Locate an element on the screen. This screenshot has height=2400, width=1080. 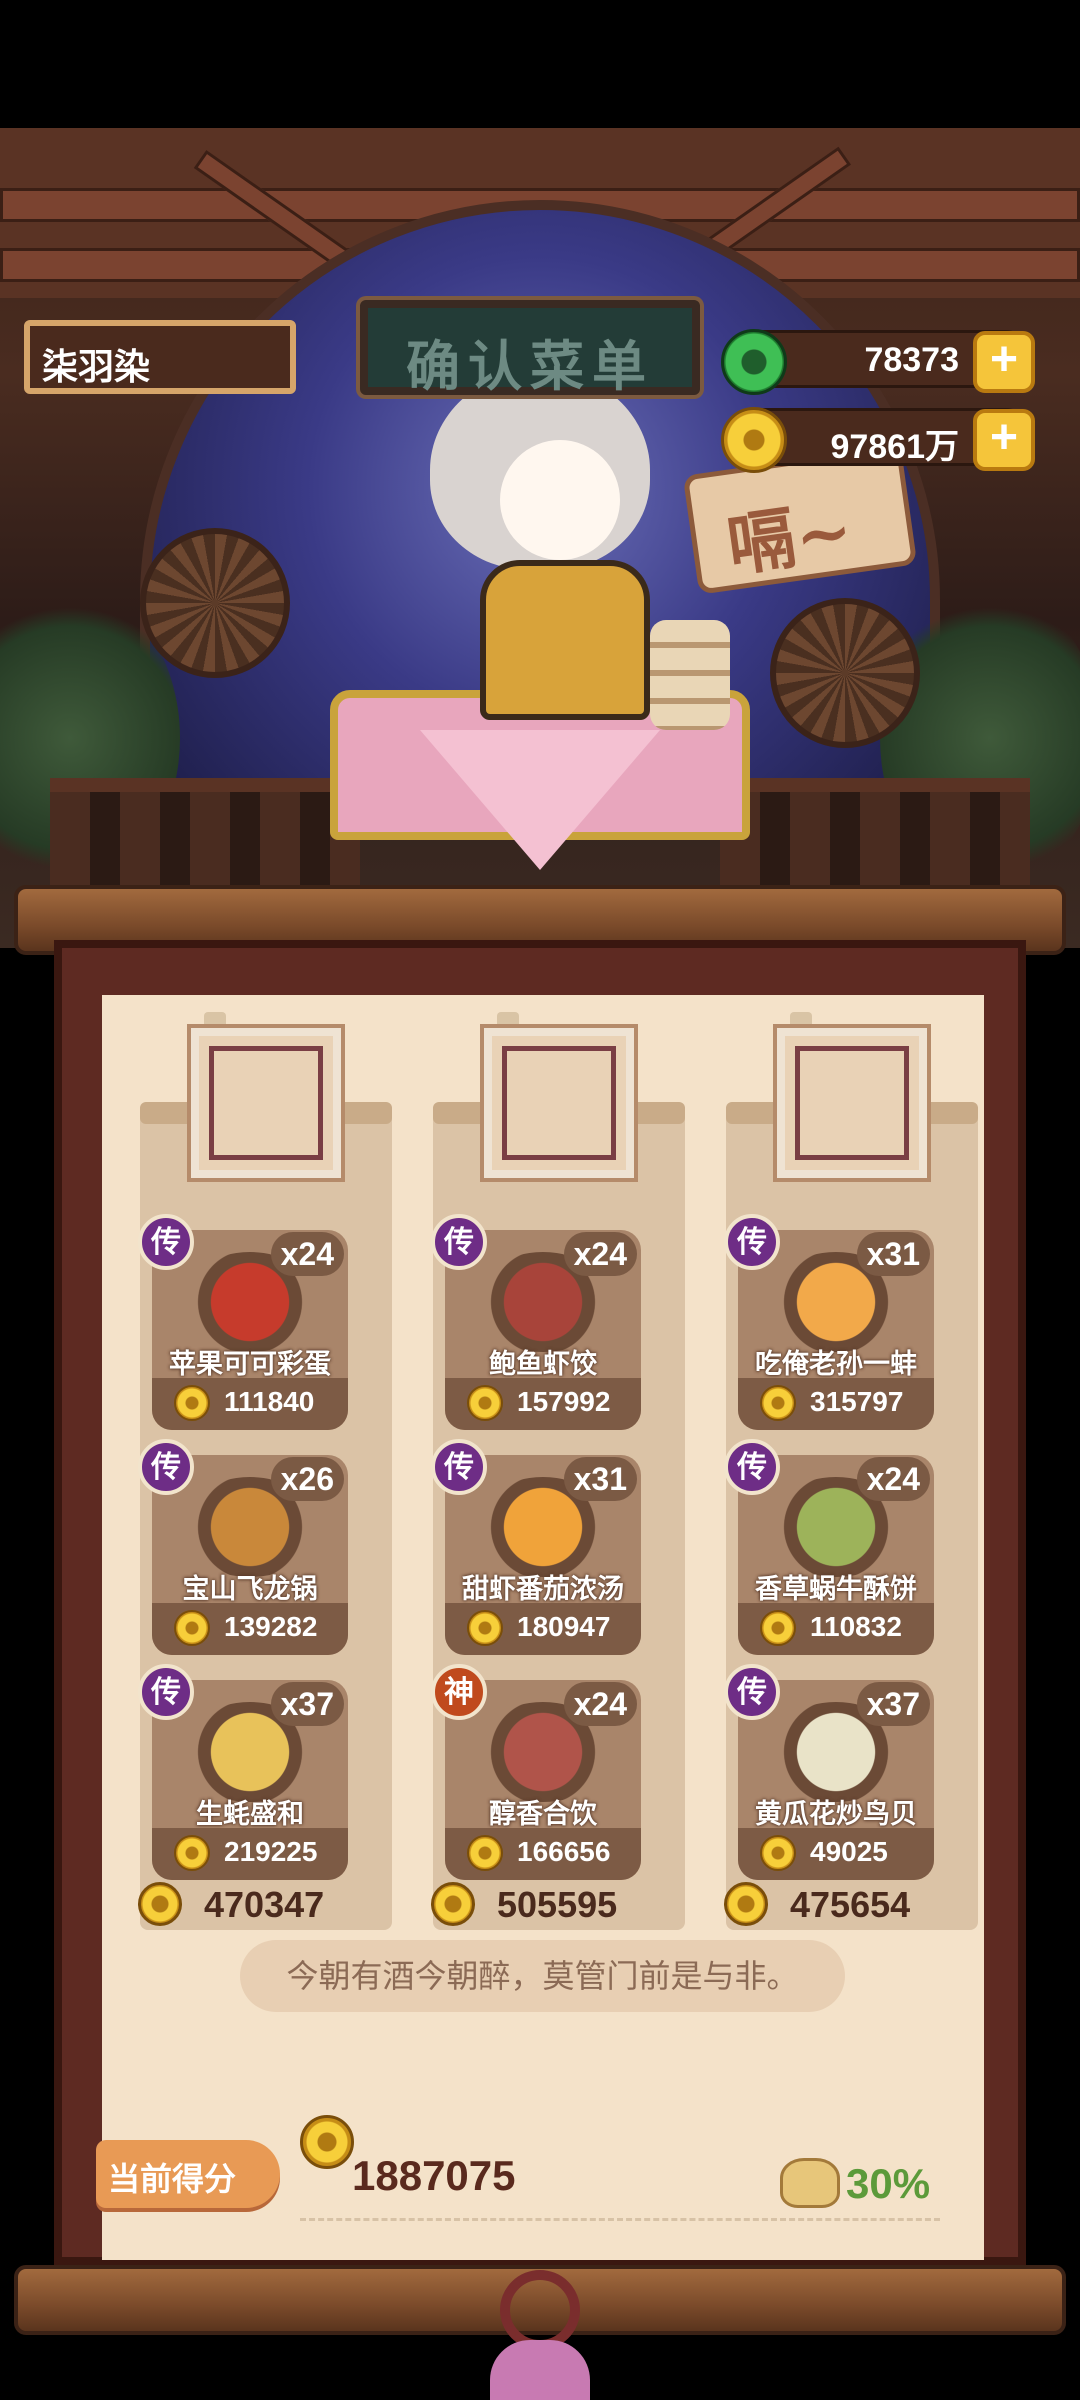
dish-name: 鲍鱼虾饺 is located at coordinates (543, 1364).